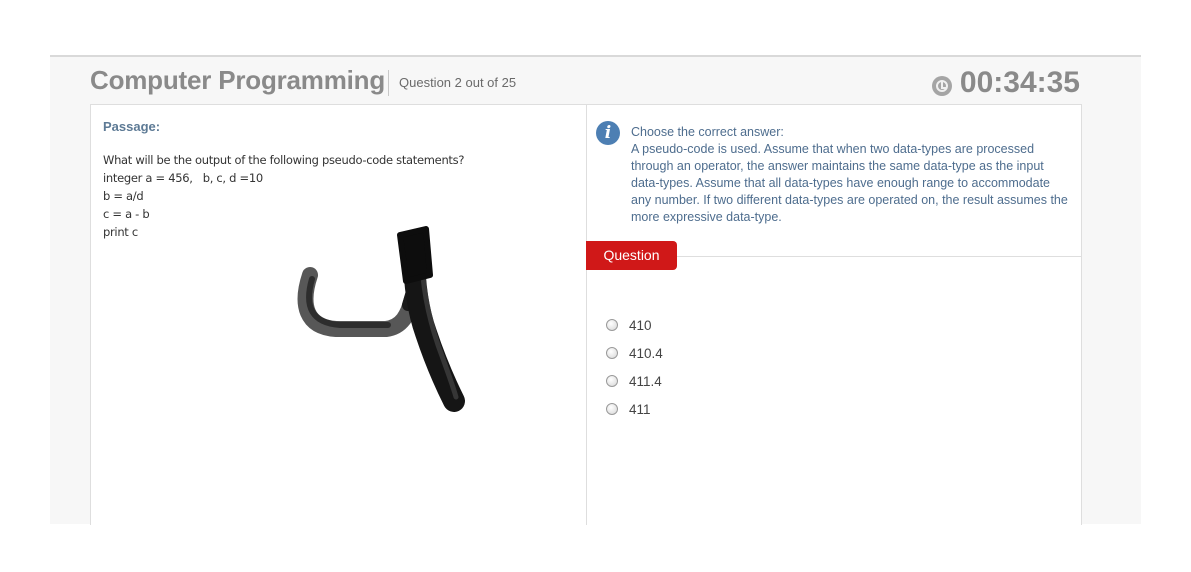  What do you see at coordinates (1019, 82) in the screenshot?
I see `timer-value: 00:34:35` at bounding box center [1019, 82].